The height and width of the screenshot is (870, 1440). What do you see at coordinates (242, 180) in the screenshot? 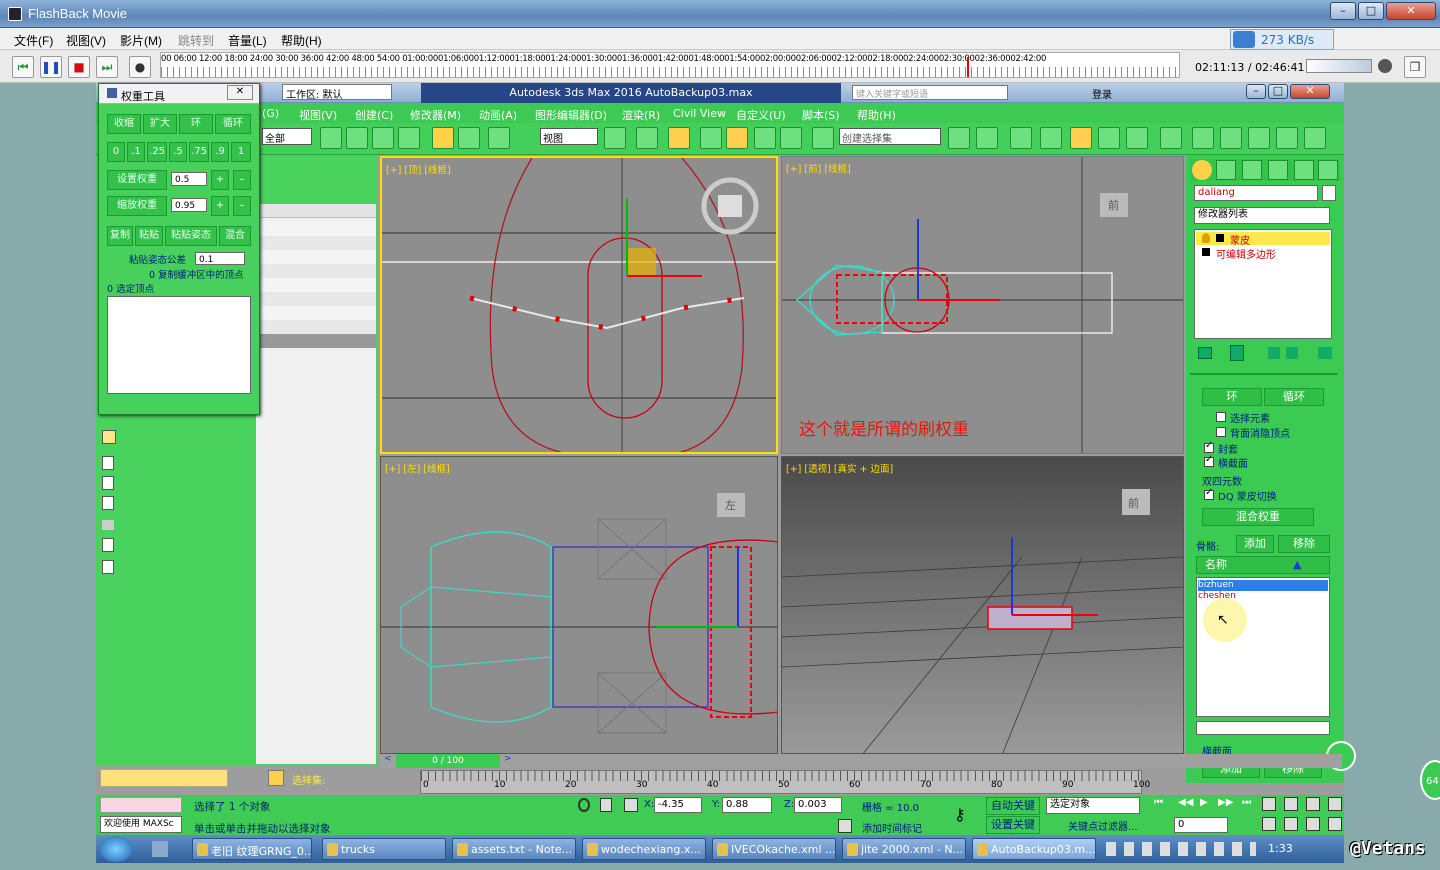
I see `weight-minus-button: –` at bounding box center [242, 180].